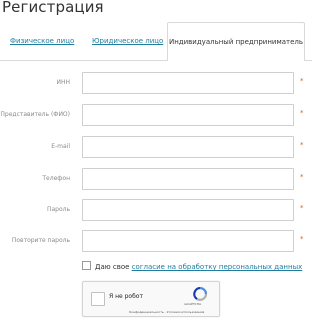 This screenshot has width=320, height=320. I want to click on consent-checkbox, so click(86, 265).